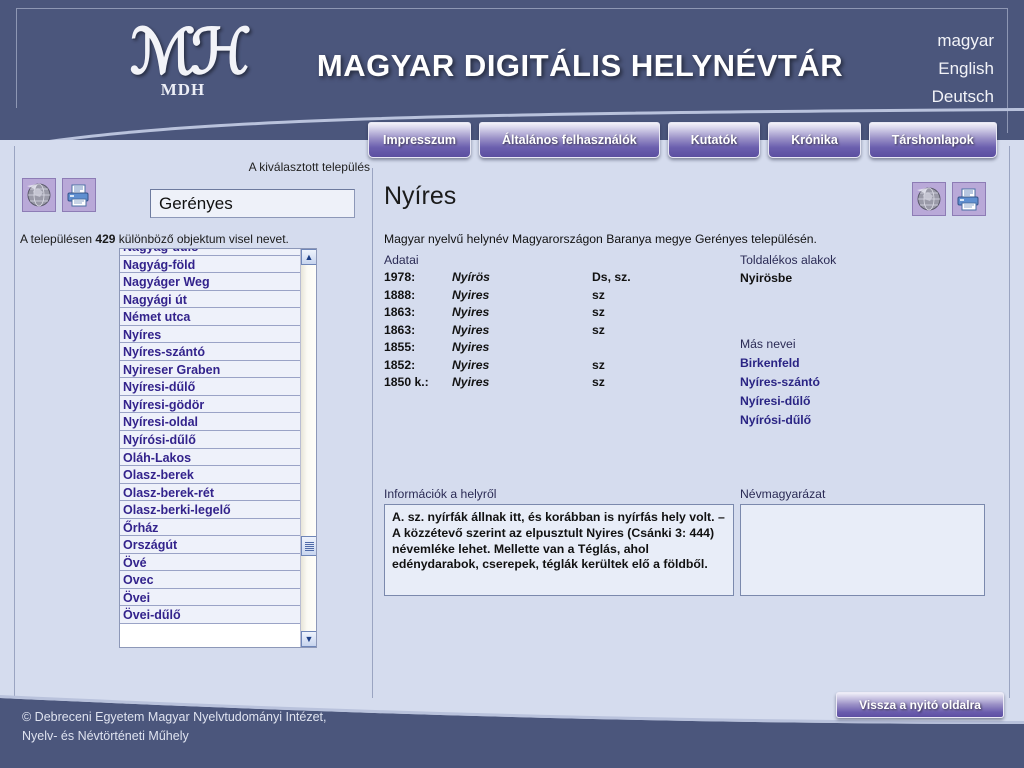  Describe the element at coordinates (252, 203) in the screenshot. I see `selected-town-input` at that location.